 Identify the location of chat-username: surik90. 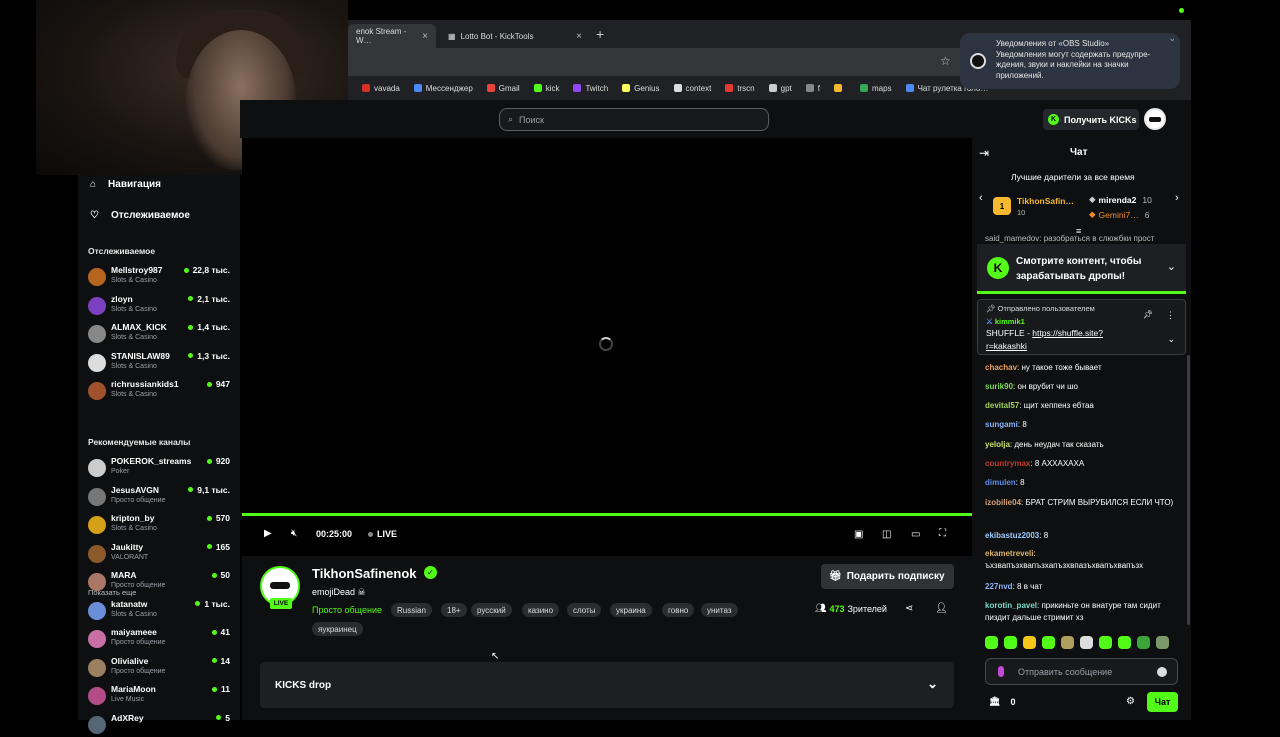
(999, 386).